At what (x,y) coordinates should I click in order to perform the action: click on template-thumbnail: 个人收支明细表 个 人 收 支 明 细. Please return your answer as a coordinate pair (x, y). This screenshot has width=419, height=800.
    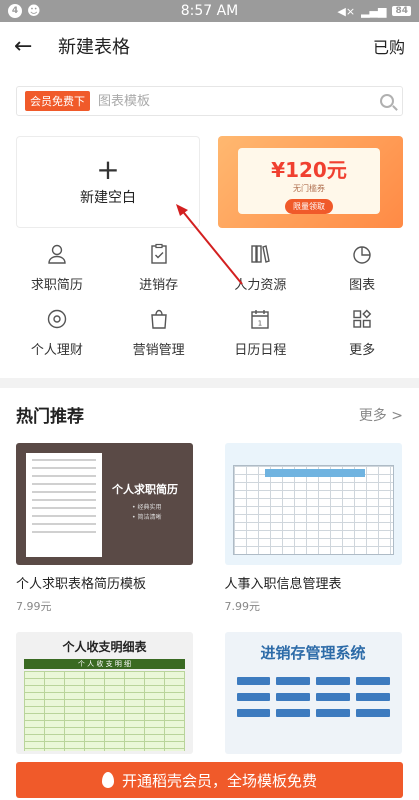
    Looking at the image, I should click on (104, 693).